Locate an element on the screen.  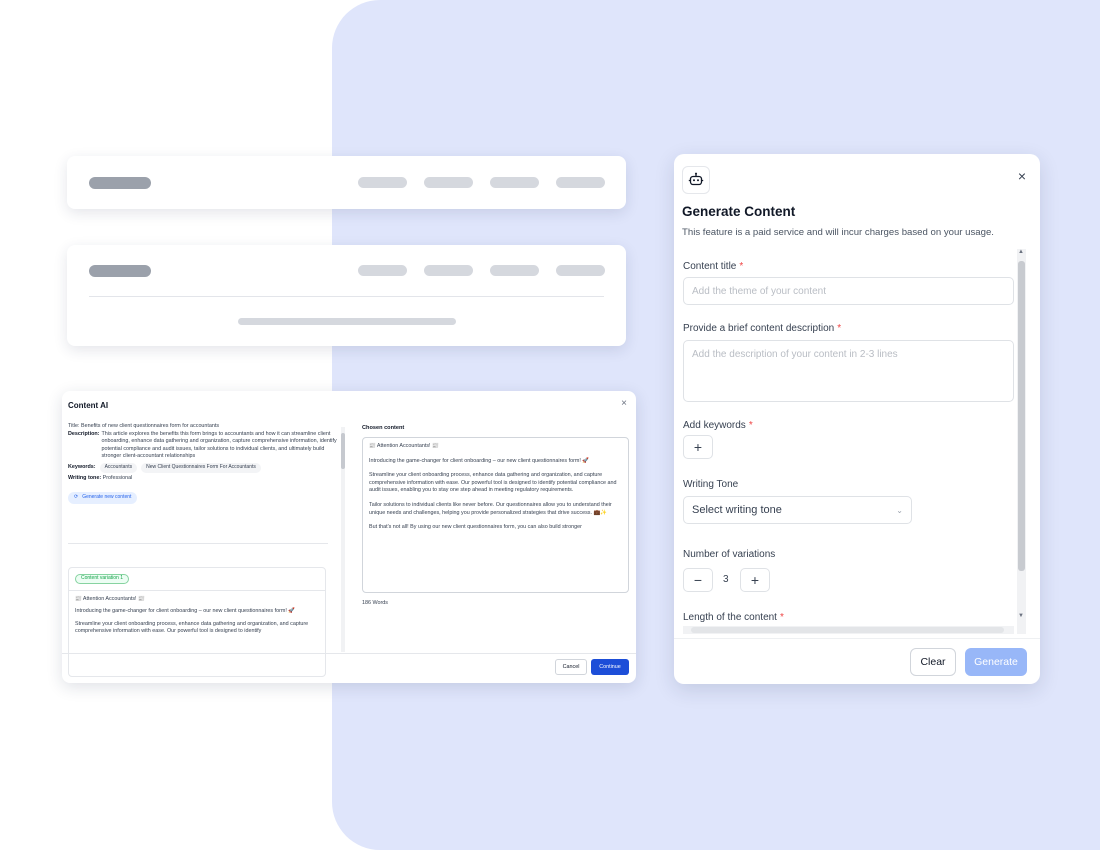
modal-title: Generate Content is located at coordinates (739, 211).